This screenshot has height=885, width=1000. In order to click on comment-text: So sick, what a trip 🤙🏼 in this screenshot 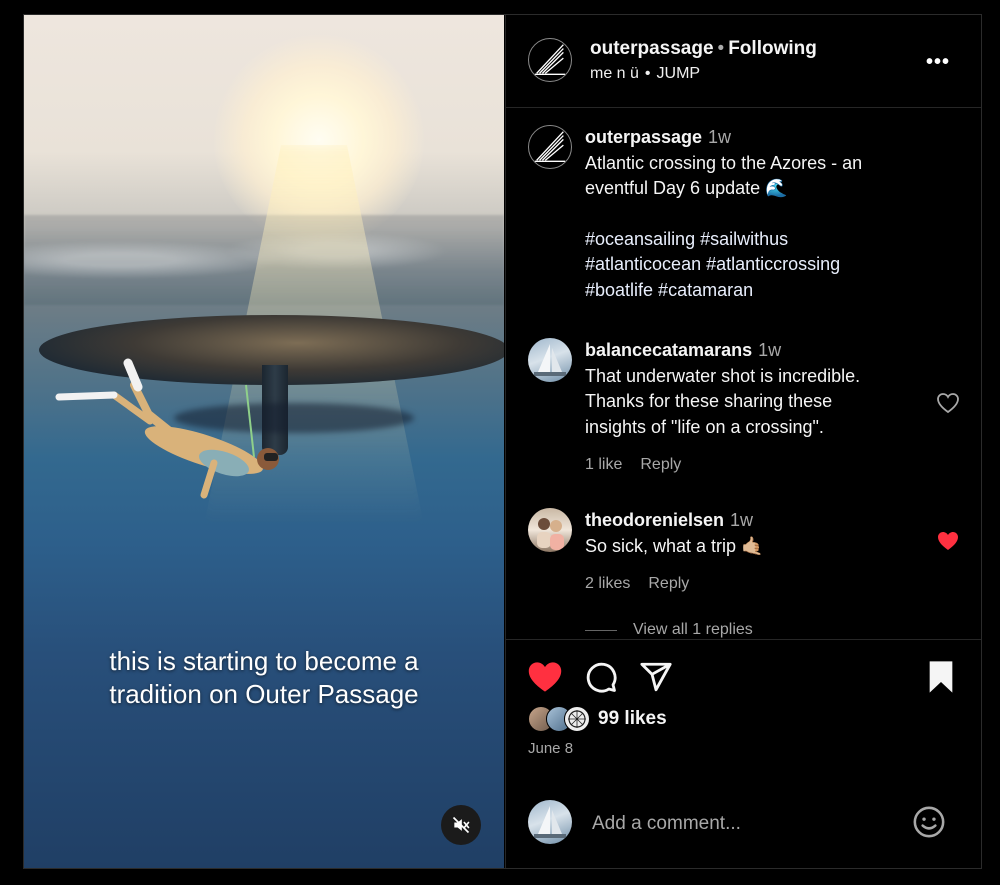, I will do `click(674, 545)`.